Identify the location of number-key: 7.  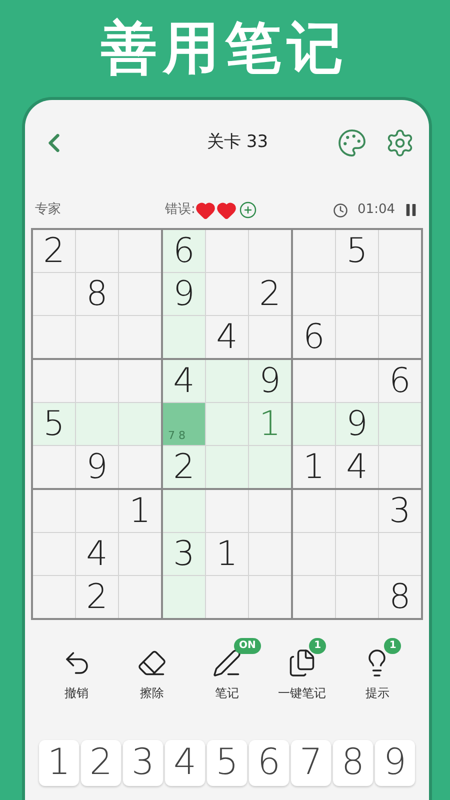
(311, 763).